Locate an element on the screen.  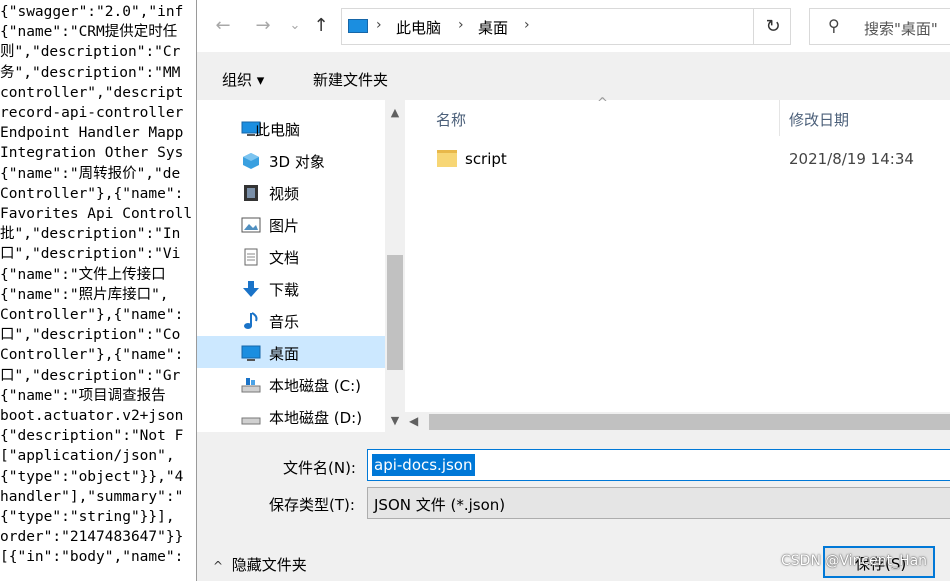
background-text-line: order":"2147483647"}} is located at coordinates (92, 537).